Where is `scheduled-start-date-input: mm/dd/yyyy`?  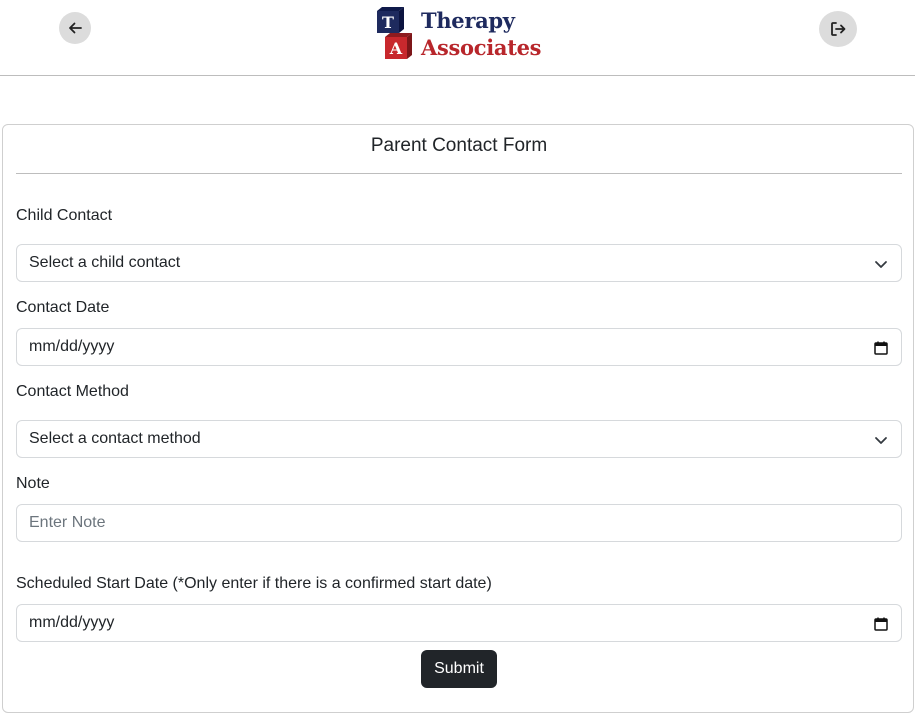
scheduled-start-date-input: mm/dd/yyyy is located at coordinates (459, 623).